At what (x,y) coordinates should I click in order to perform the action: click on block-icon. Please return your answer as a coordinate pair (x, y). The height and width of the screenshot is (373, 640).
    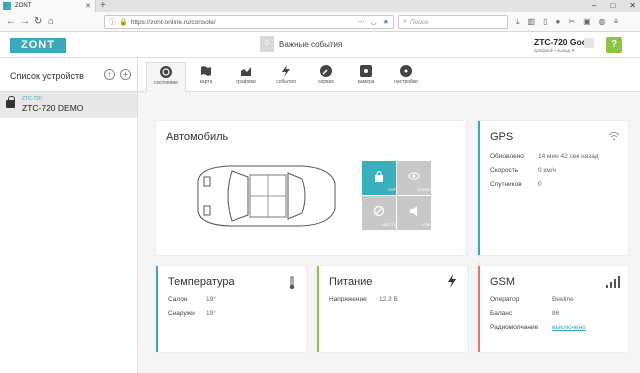
    Looking at the image, I should click on (379, 211).